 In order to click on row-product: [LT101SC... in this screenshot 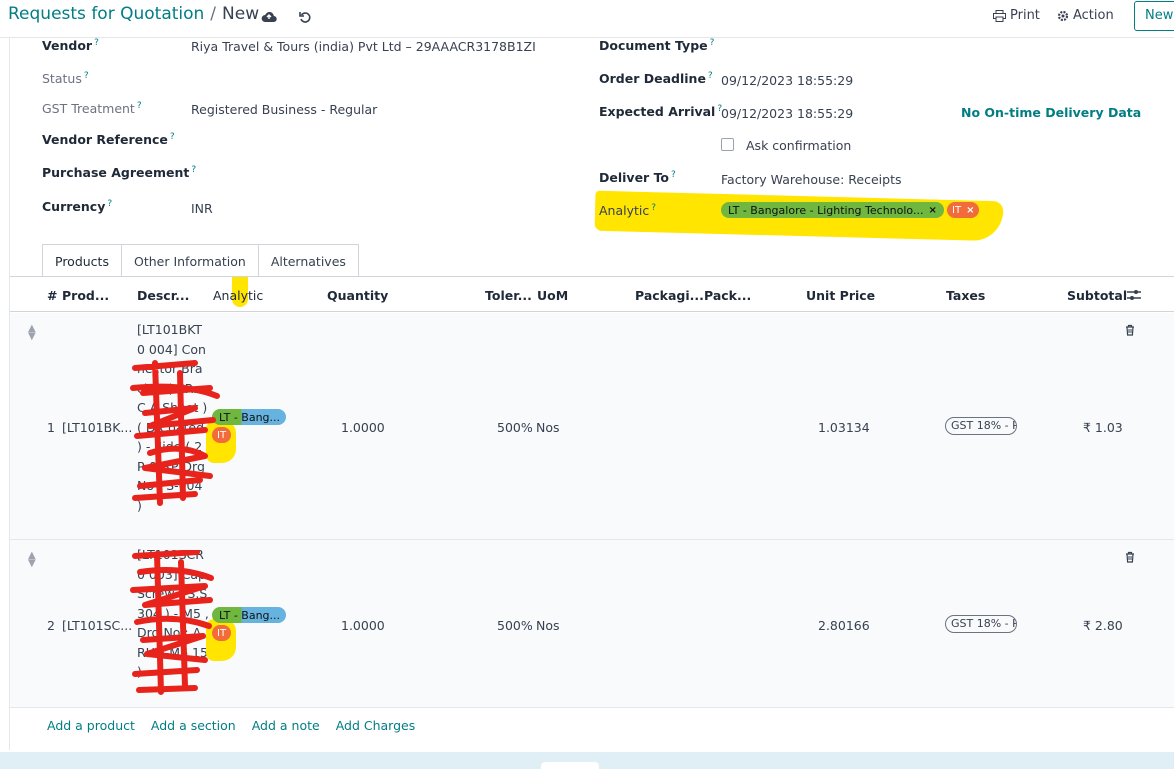, I will do `click(97, 625)`.